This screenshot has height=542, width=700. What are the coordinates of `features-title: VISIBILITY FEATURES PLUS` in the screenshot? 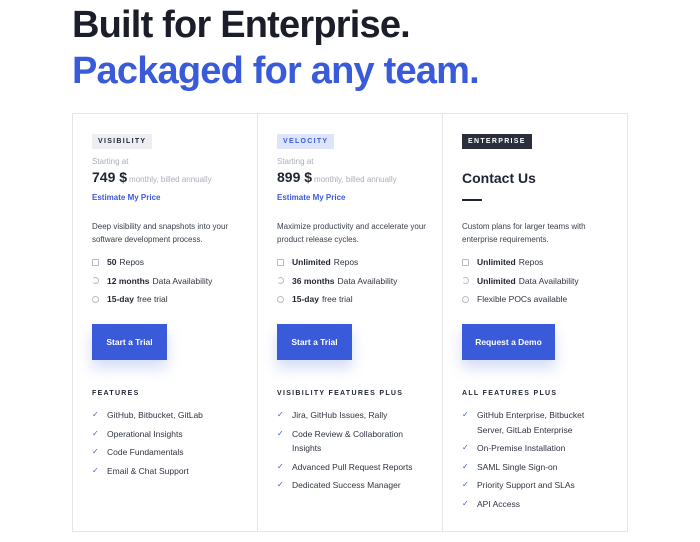 It's located at (340, 393).